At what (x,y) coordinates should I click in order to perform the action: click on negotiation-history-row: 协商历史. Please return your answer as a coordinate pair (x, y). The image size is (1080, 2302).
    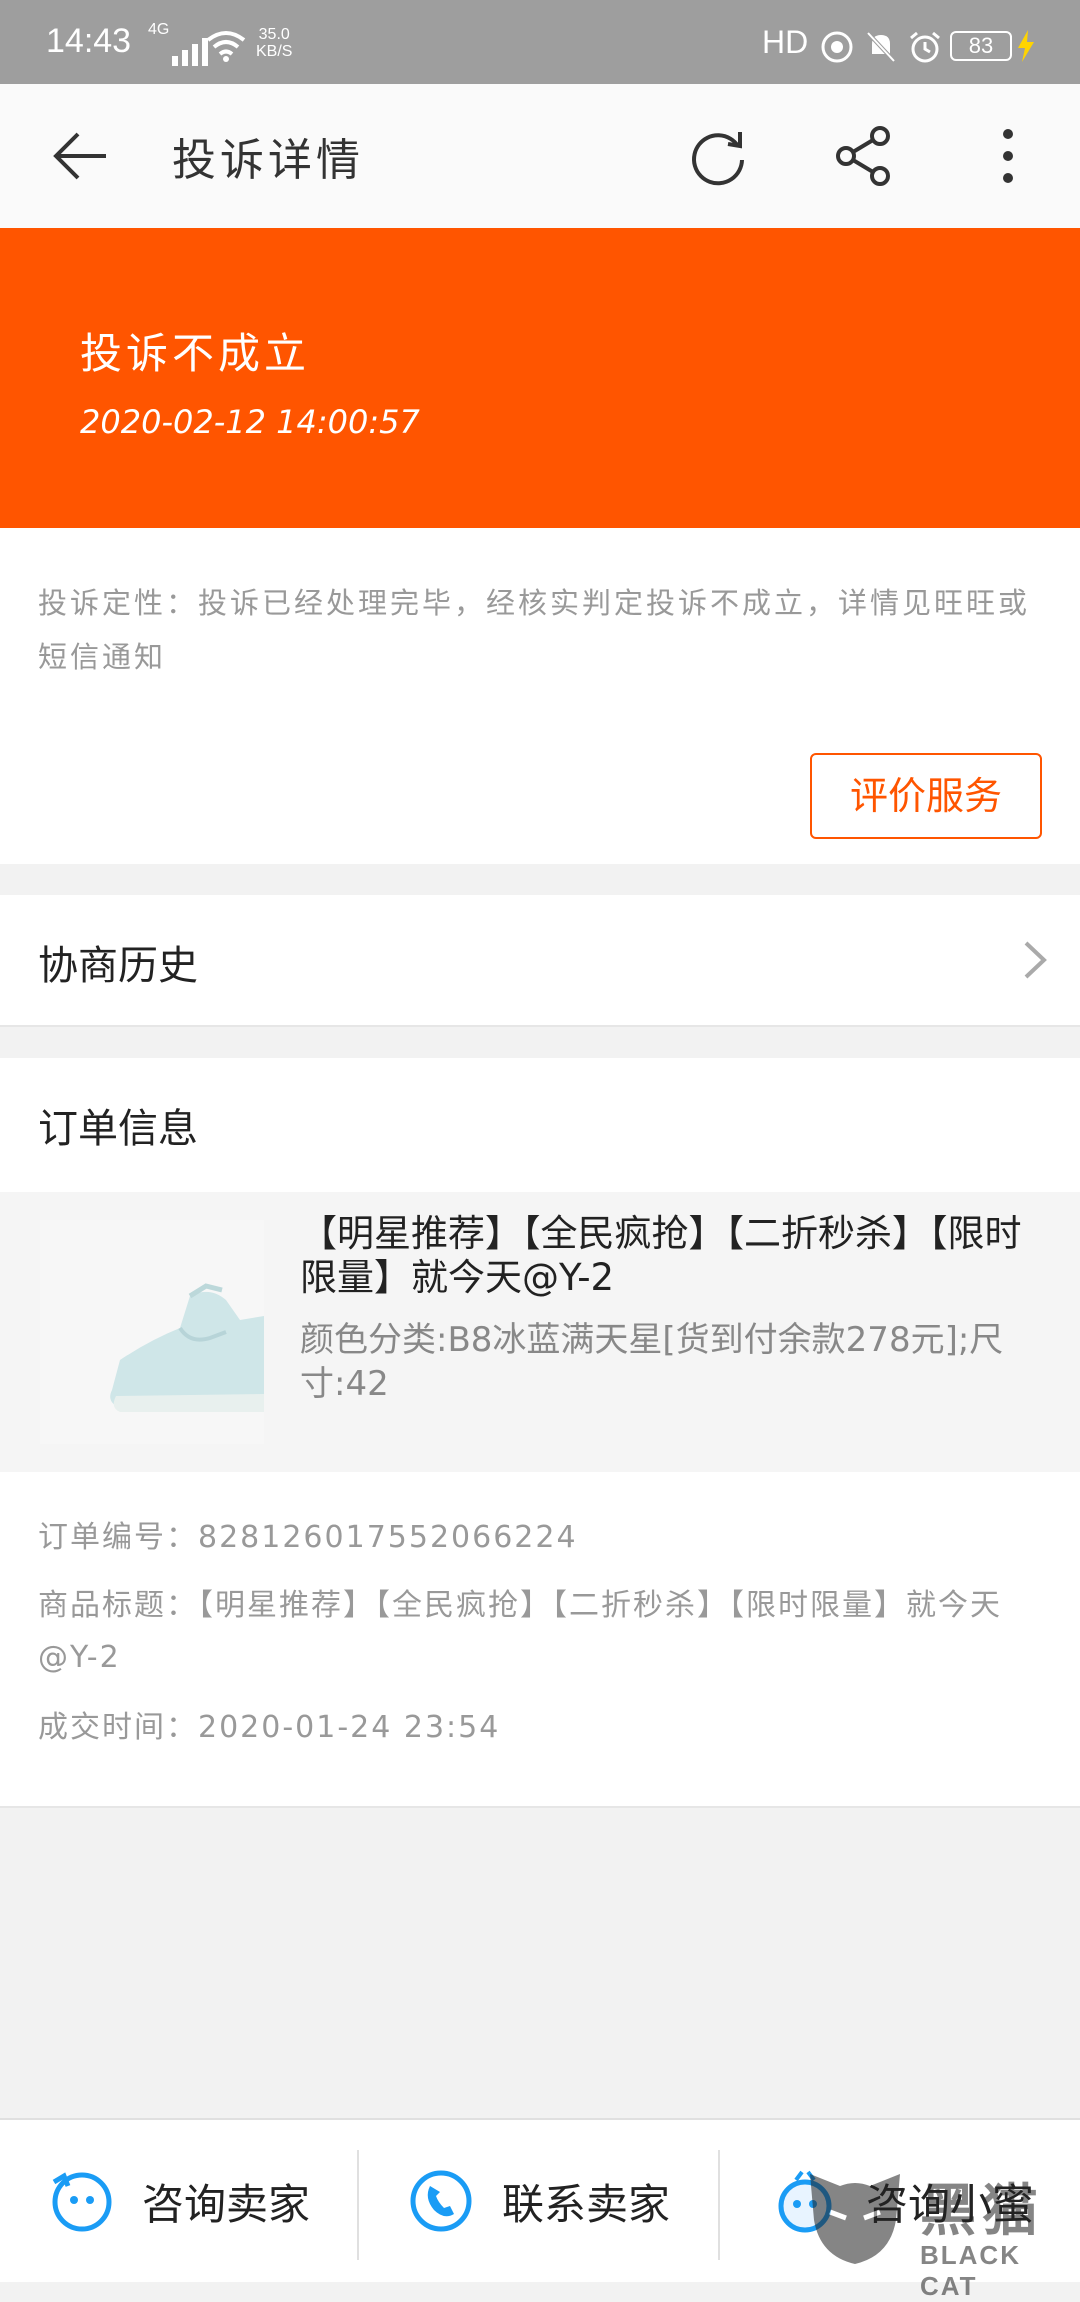
    Looking at the image, I should click on (540, 961).